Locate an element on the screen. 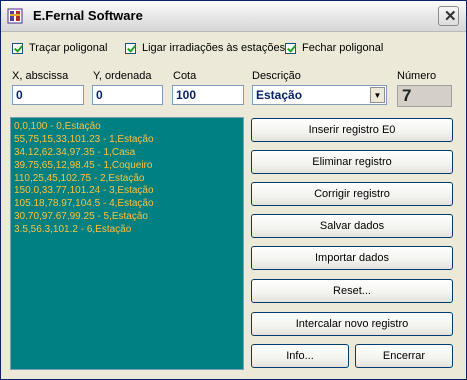  list-item: 3.5,56.3,101.2 - 6,Estação is located at coordinates (127, 230).